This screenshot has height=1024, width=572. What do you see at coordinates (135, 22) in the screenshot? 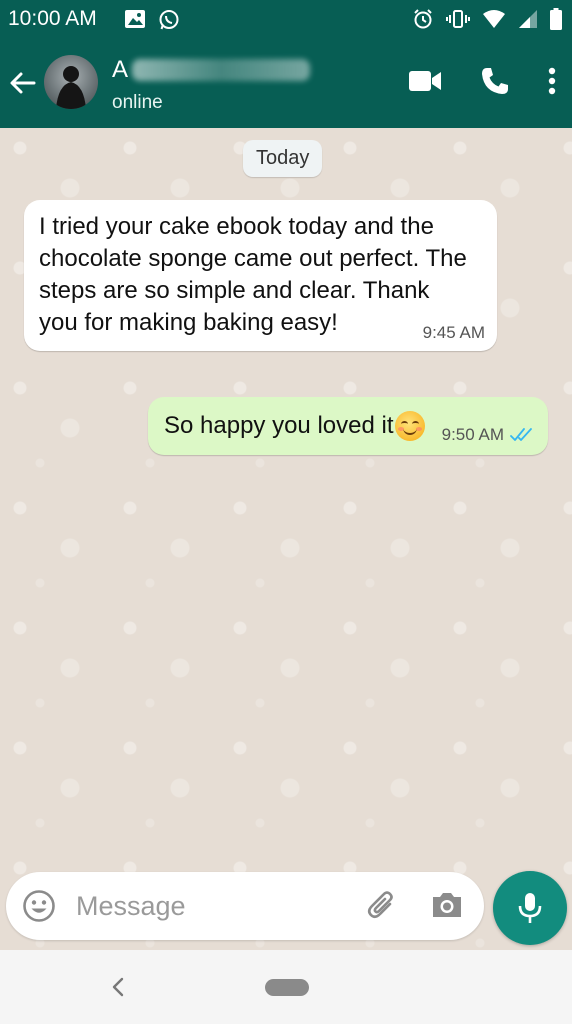
I see `gallery-icon` at bounding box center [135, 22].